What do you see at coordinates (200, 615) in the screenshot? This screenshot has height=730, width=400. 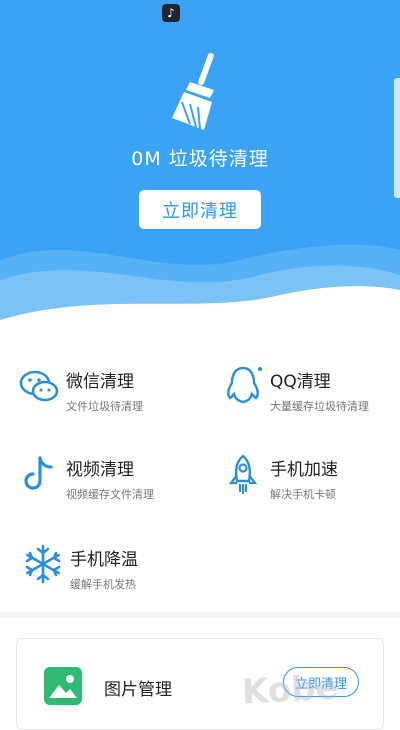 I see `section-divider` at bounding box center [200, 615].